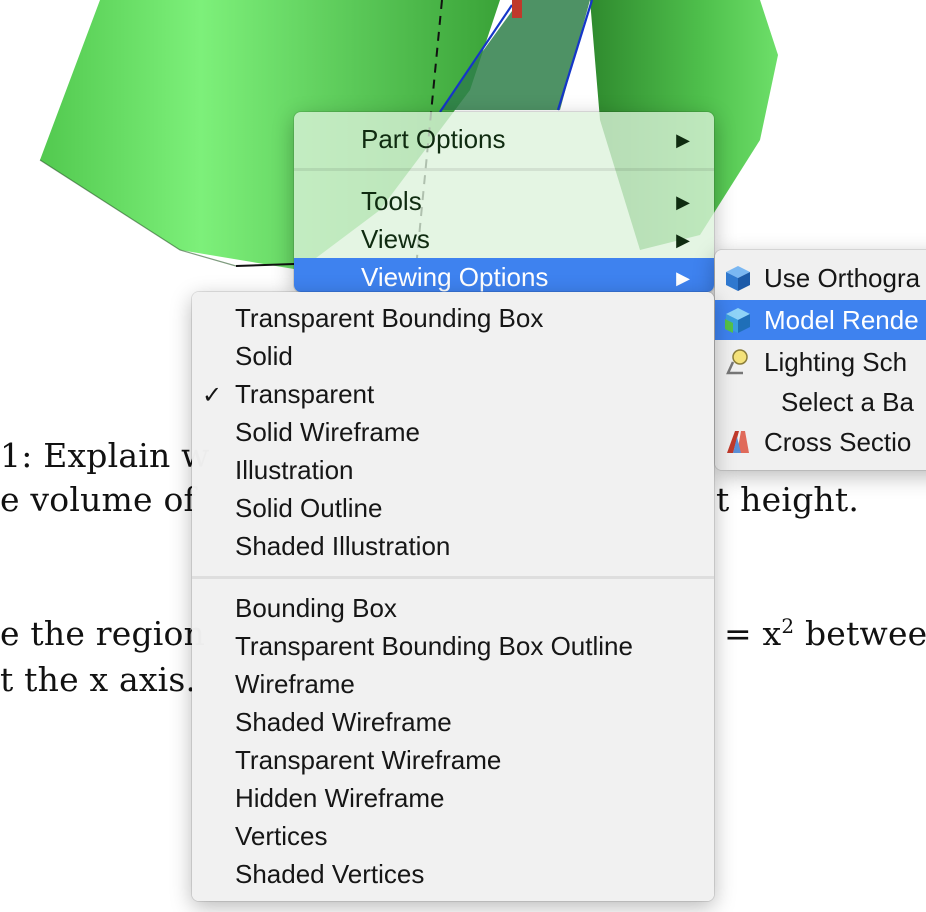 The width and height of the screenshot is (926, 912). I want to click on cube-icon, so click(738, 278).